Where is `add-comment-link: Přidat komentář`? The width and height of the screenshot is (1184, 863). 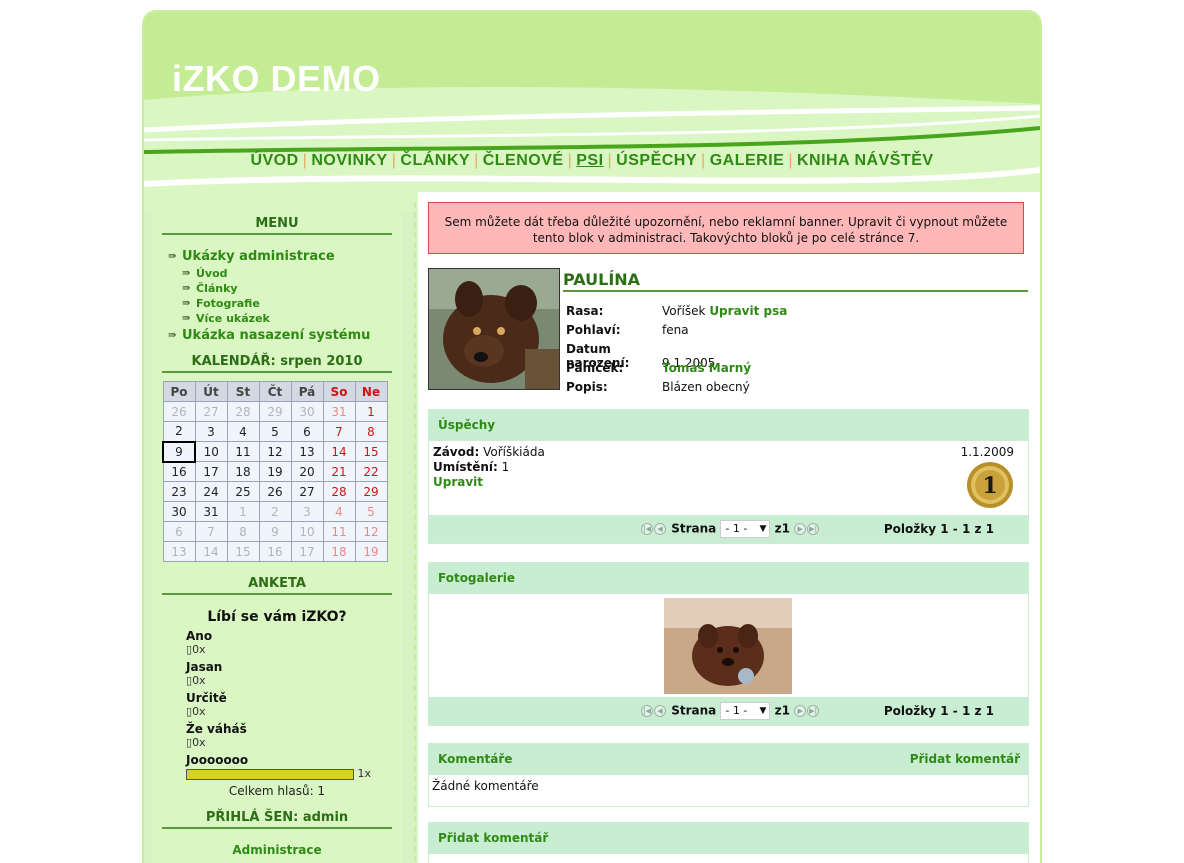
add-comment-link: Přidat komentář is located at coordinates (965, 759).